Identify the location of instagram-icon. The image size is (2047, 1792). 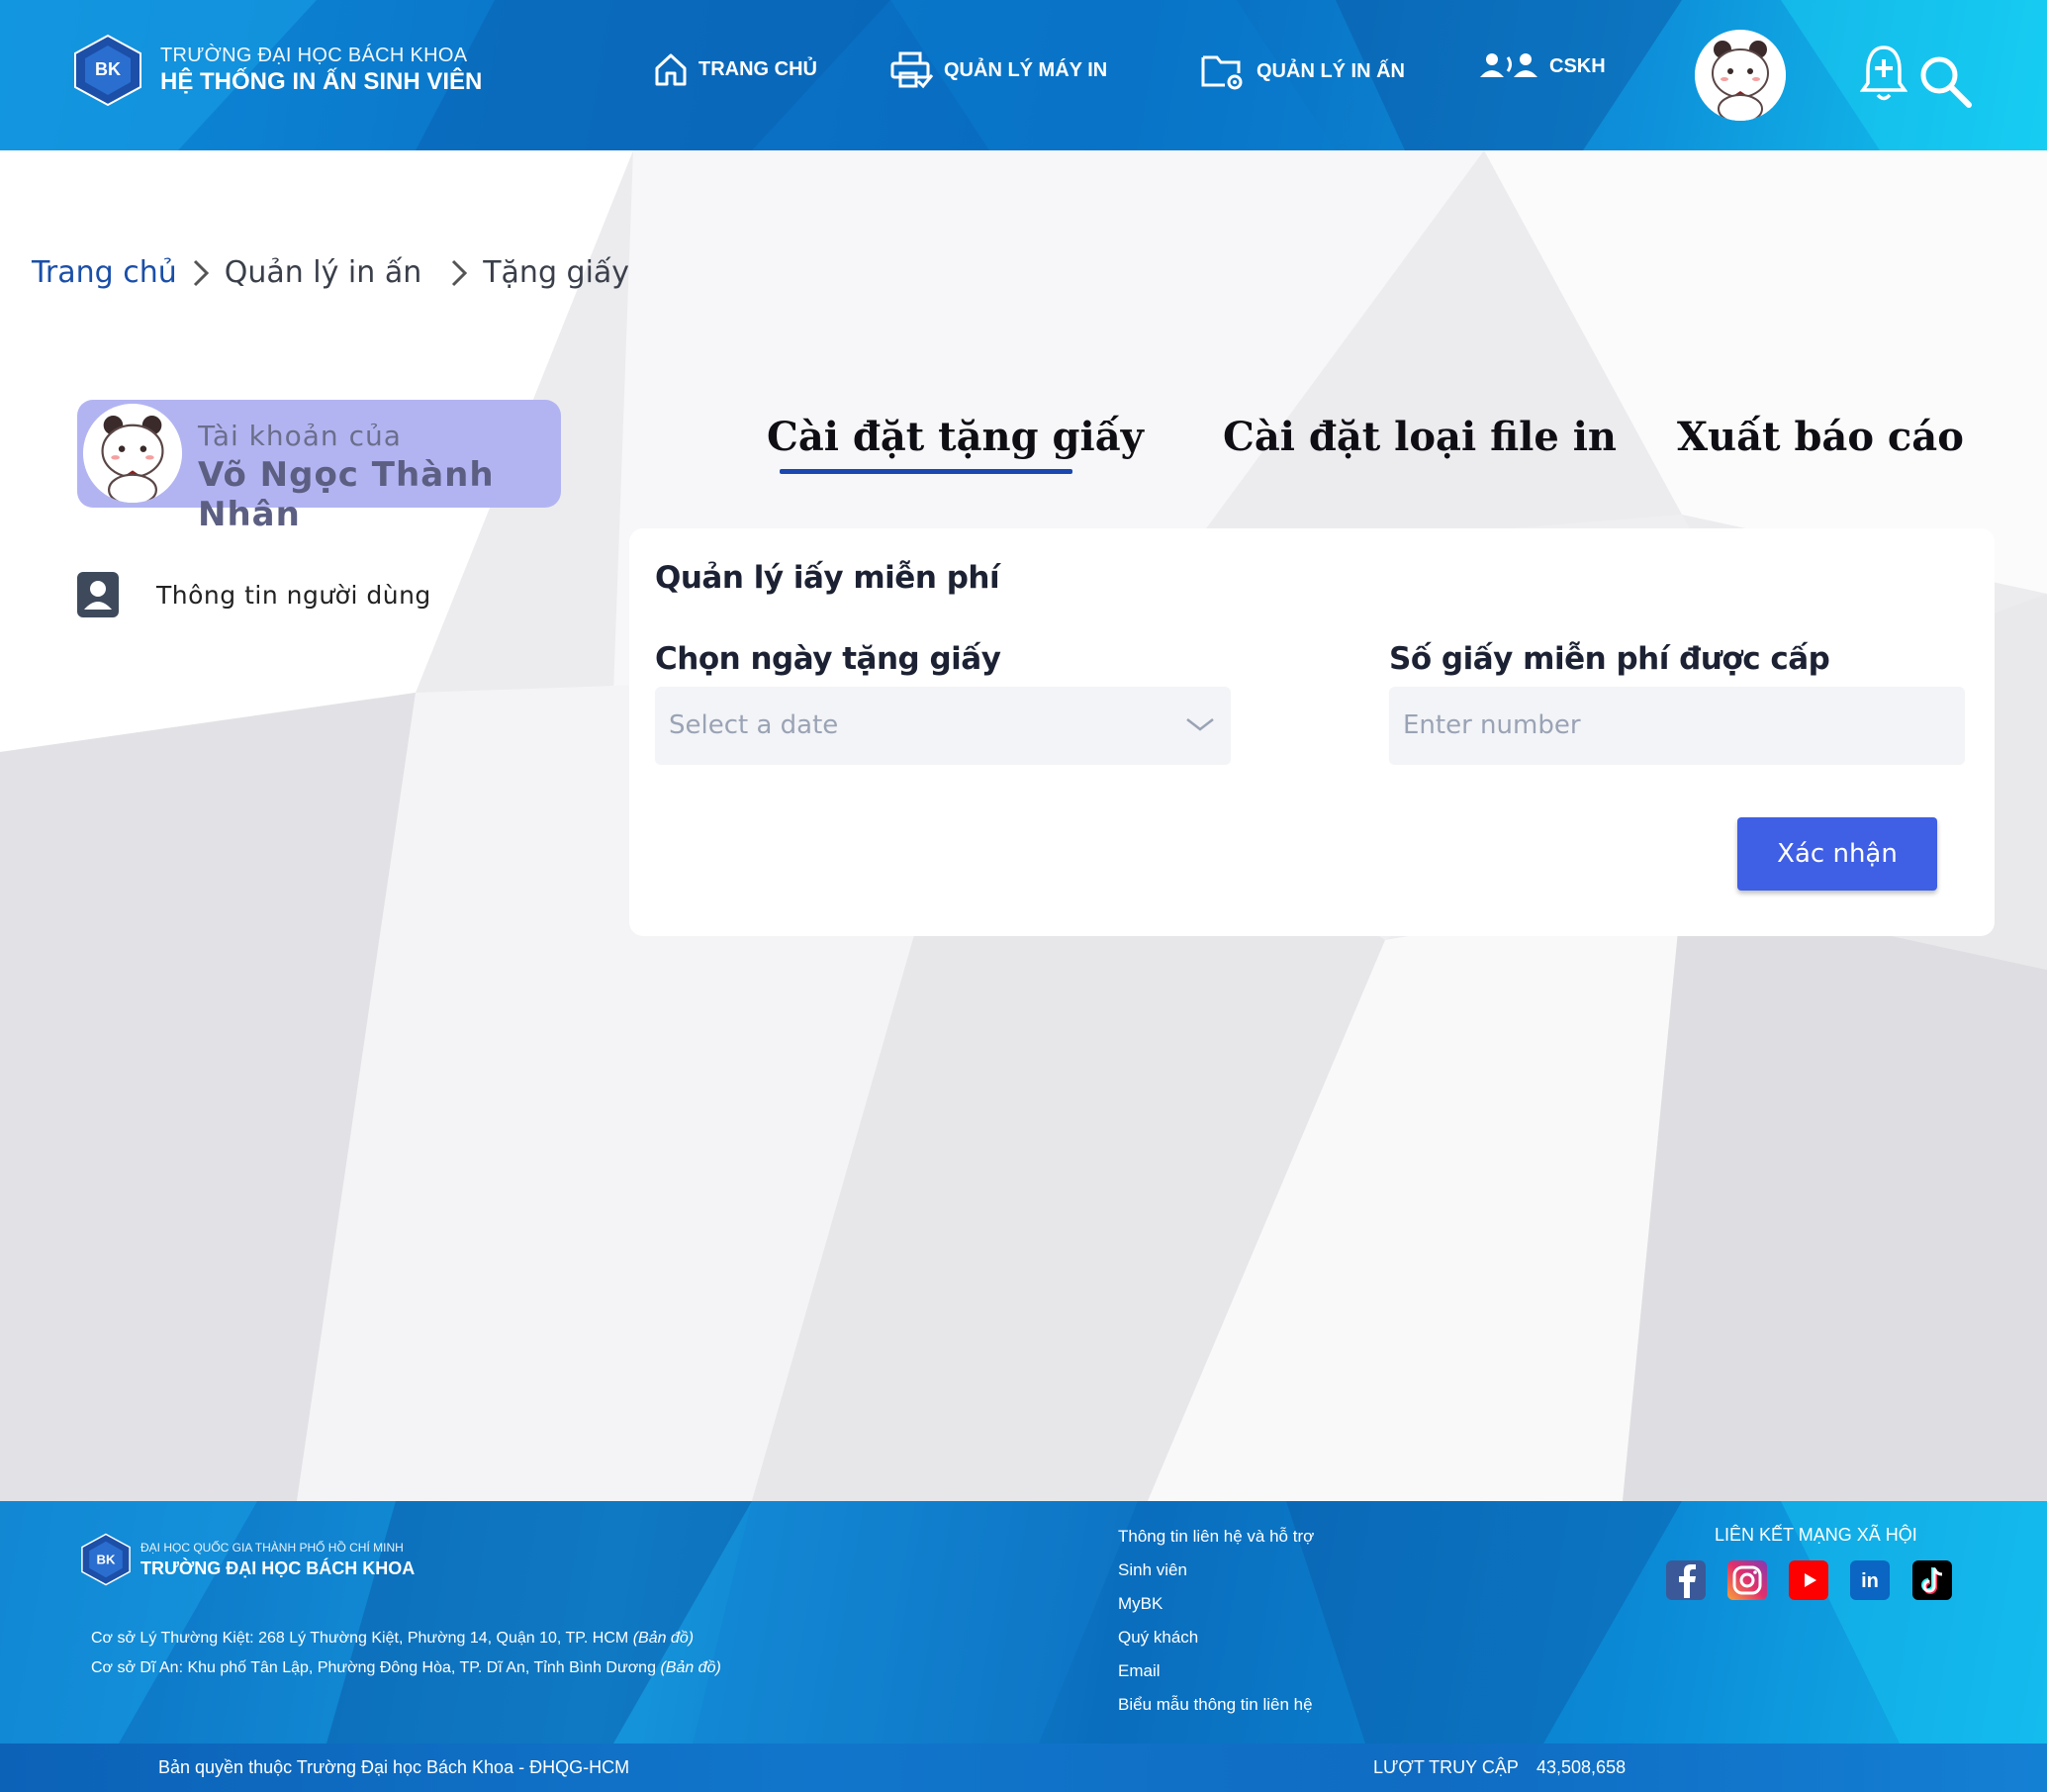
(1747, 1580).